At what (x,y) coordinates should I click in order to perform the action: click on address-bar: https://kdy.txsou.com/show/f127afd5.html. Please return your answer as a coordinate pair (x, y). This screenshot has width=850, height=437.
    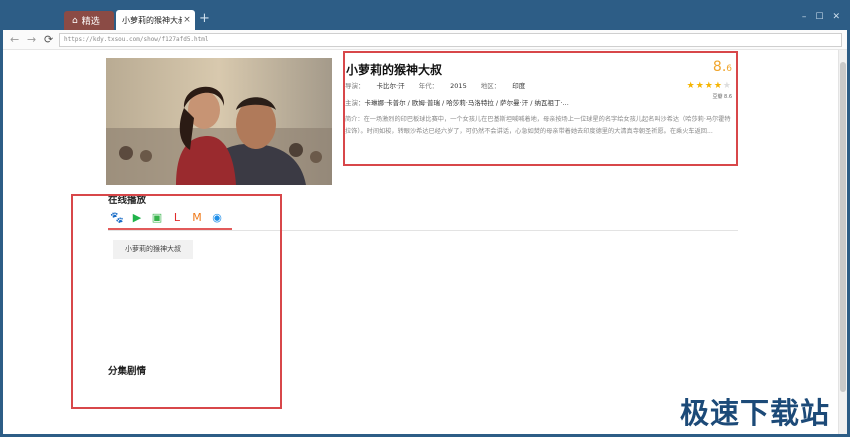
    Looking at the image, I should click on (450, 40).